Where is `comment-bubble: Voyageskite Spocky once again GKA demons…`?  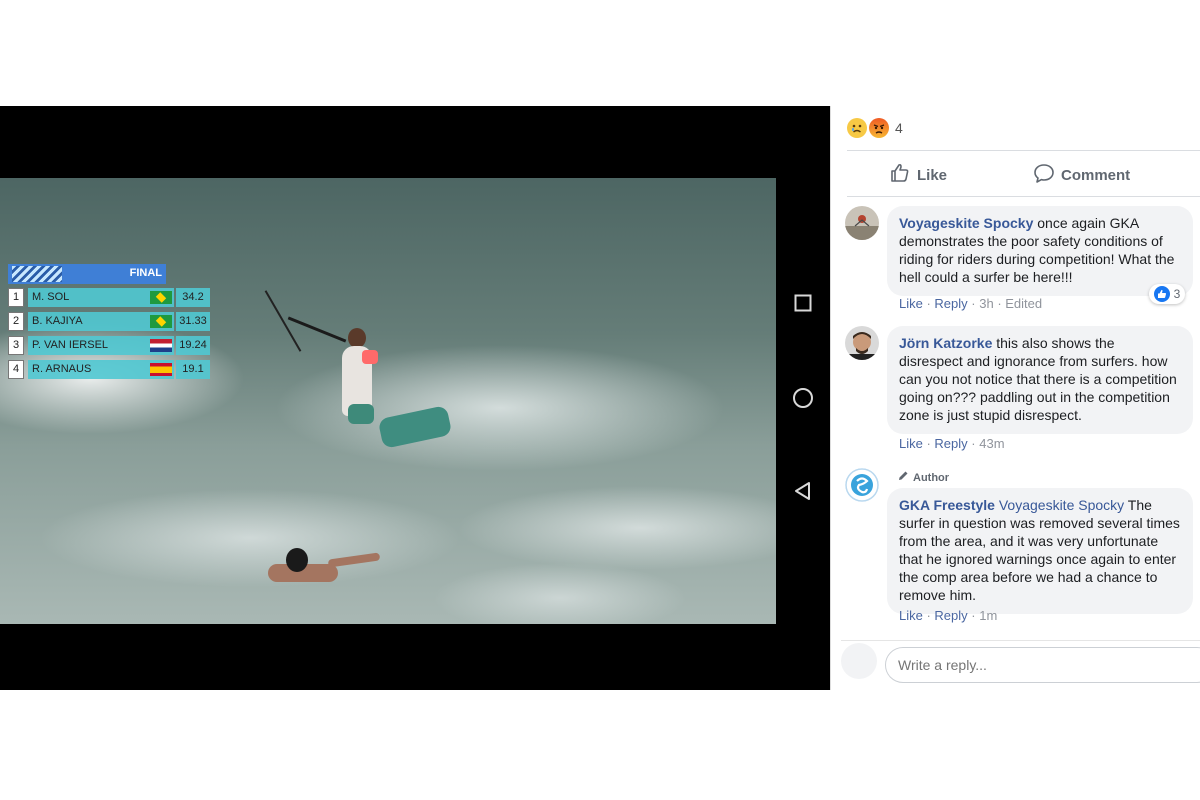
comment-bubble: Voyageskite Spocky once again GKA demons… is located at coordinates (1040, 251).